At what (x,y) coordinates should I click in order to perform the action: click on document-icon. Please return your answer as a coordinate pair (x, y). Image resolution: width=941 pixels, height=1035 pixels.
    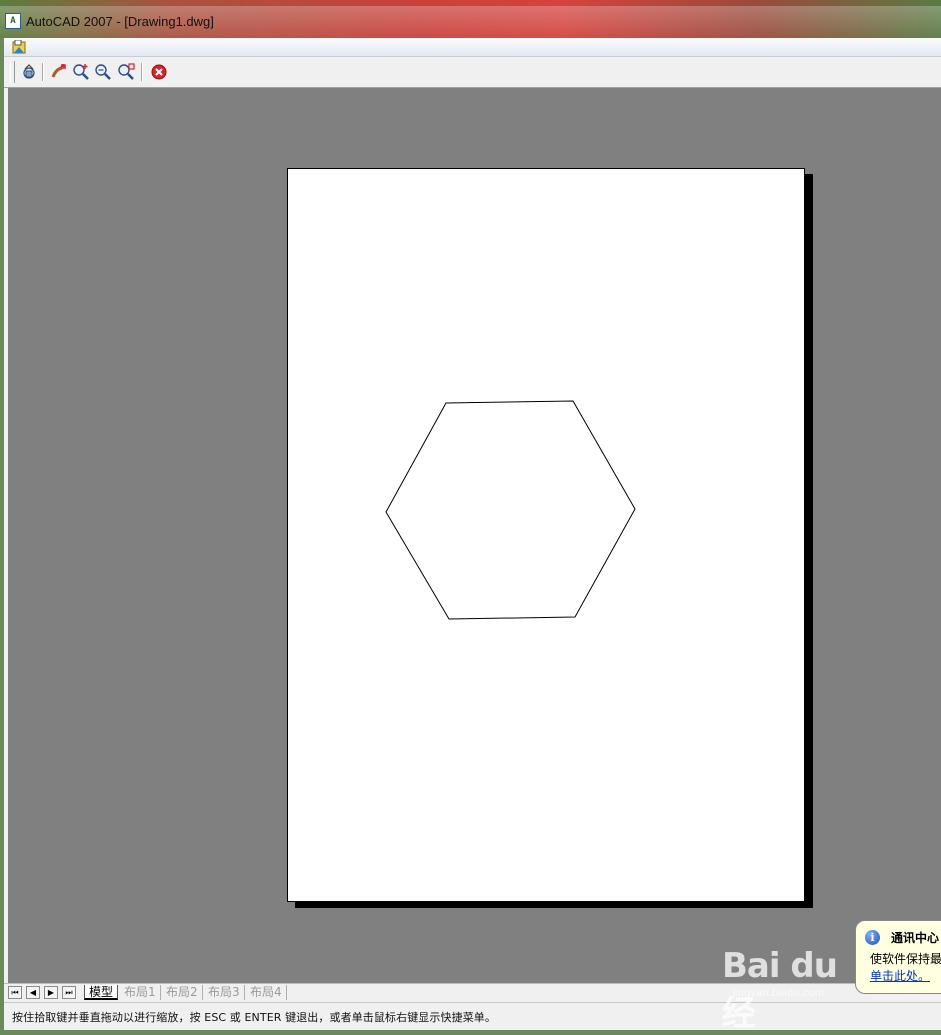
    Looking at the image, I should click on (19, 47).